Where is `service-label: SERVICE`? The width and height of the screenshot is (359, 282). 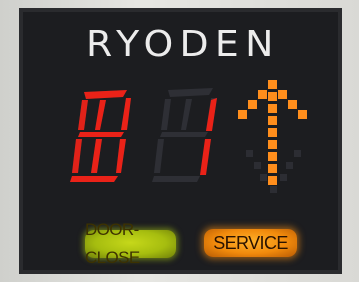
service-label: SERVICE is located at coordinates (250, 243).